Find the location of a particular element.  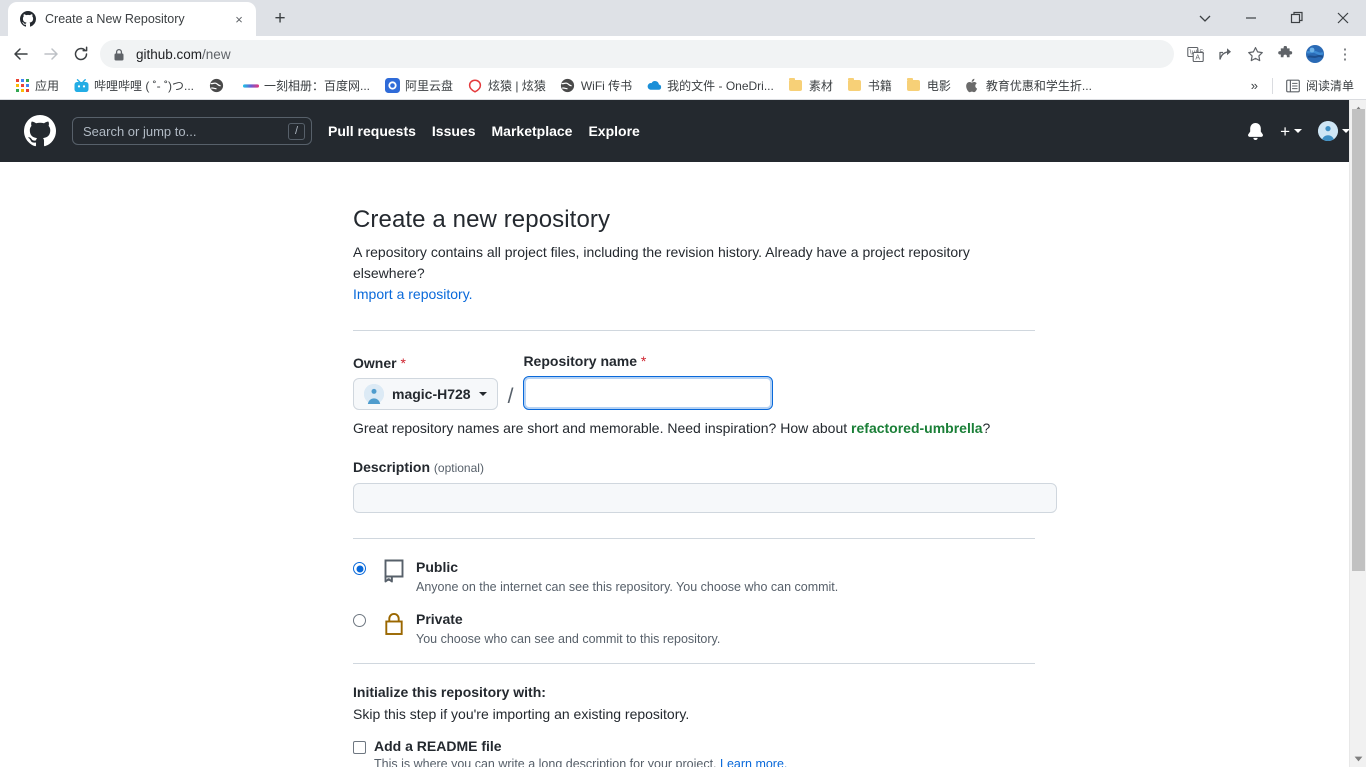

translate-icon: \u6587 A is located at coordinates (1195, 54).